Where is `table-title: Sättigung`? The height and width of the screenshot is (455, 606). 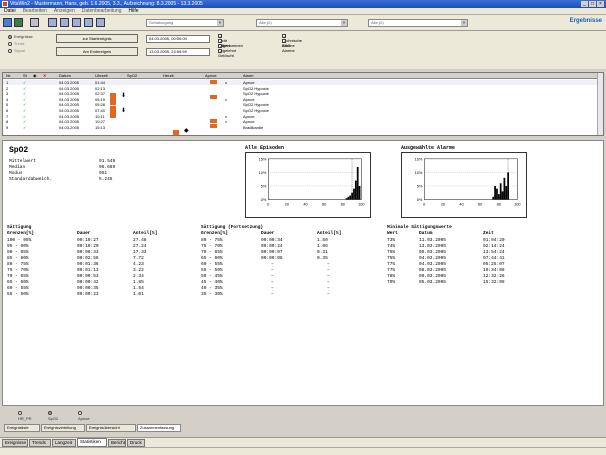
table-title: Sättigung is located at coordinates (19, 227).